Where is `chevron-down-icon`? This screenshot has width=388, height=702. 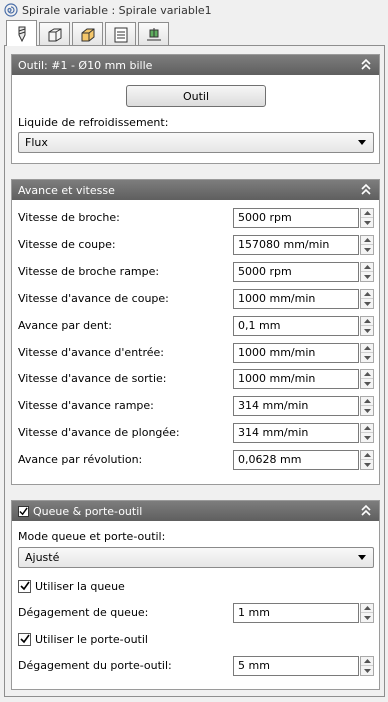
chevron-down-icon is located at coordinates (362, 557).